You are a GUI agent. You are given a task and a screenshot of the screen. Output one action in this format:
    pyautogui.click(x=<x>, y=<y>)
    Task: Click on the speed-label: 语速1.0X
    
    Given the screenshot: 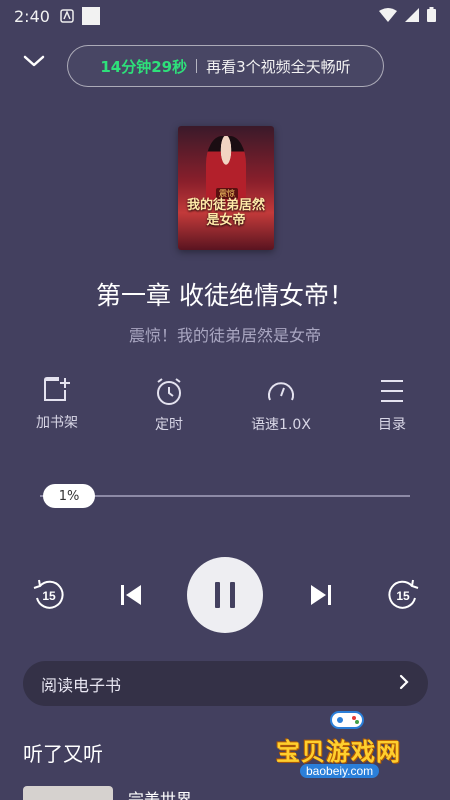 What is the action you would take?
    pyautogui.click(x=281, y=425)
    